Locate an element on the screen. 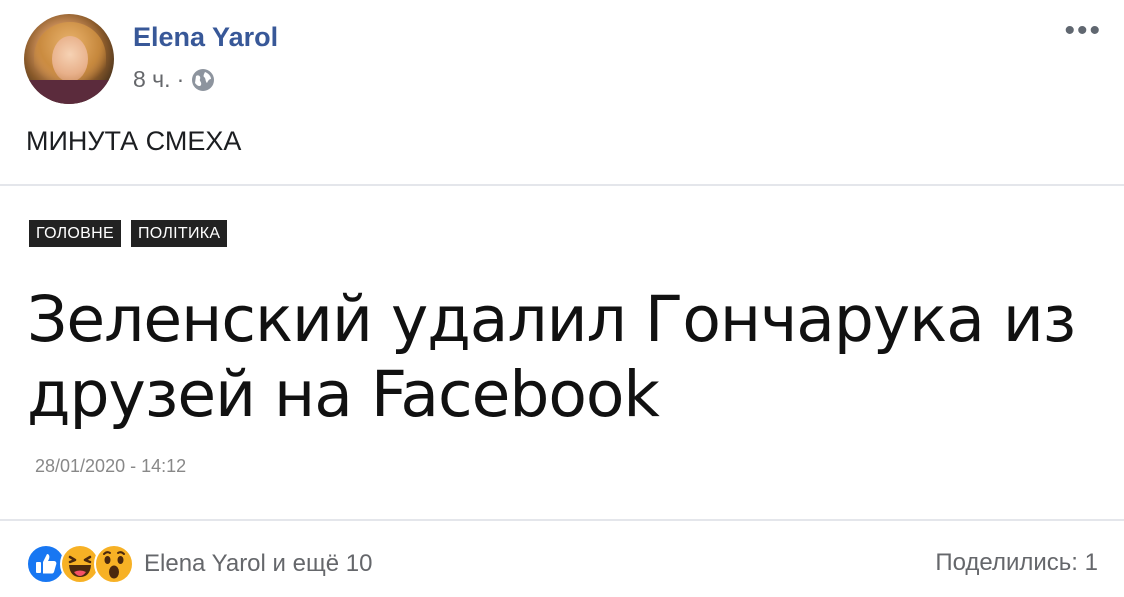 The width and height of the screenshot is (1124, 597). avatar-shoulders is located at coordinates (69, 92).